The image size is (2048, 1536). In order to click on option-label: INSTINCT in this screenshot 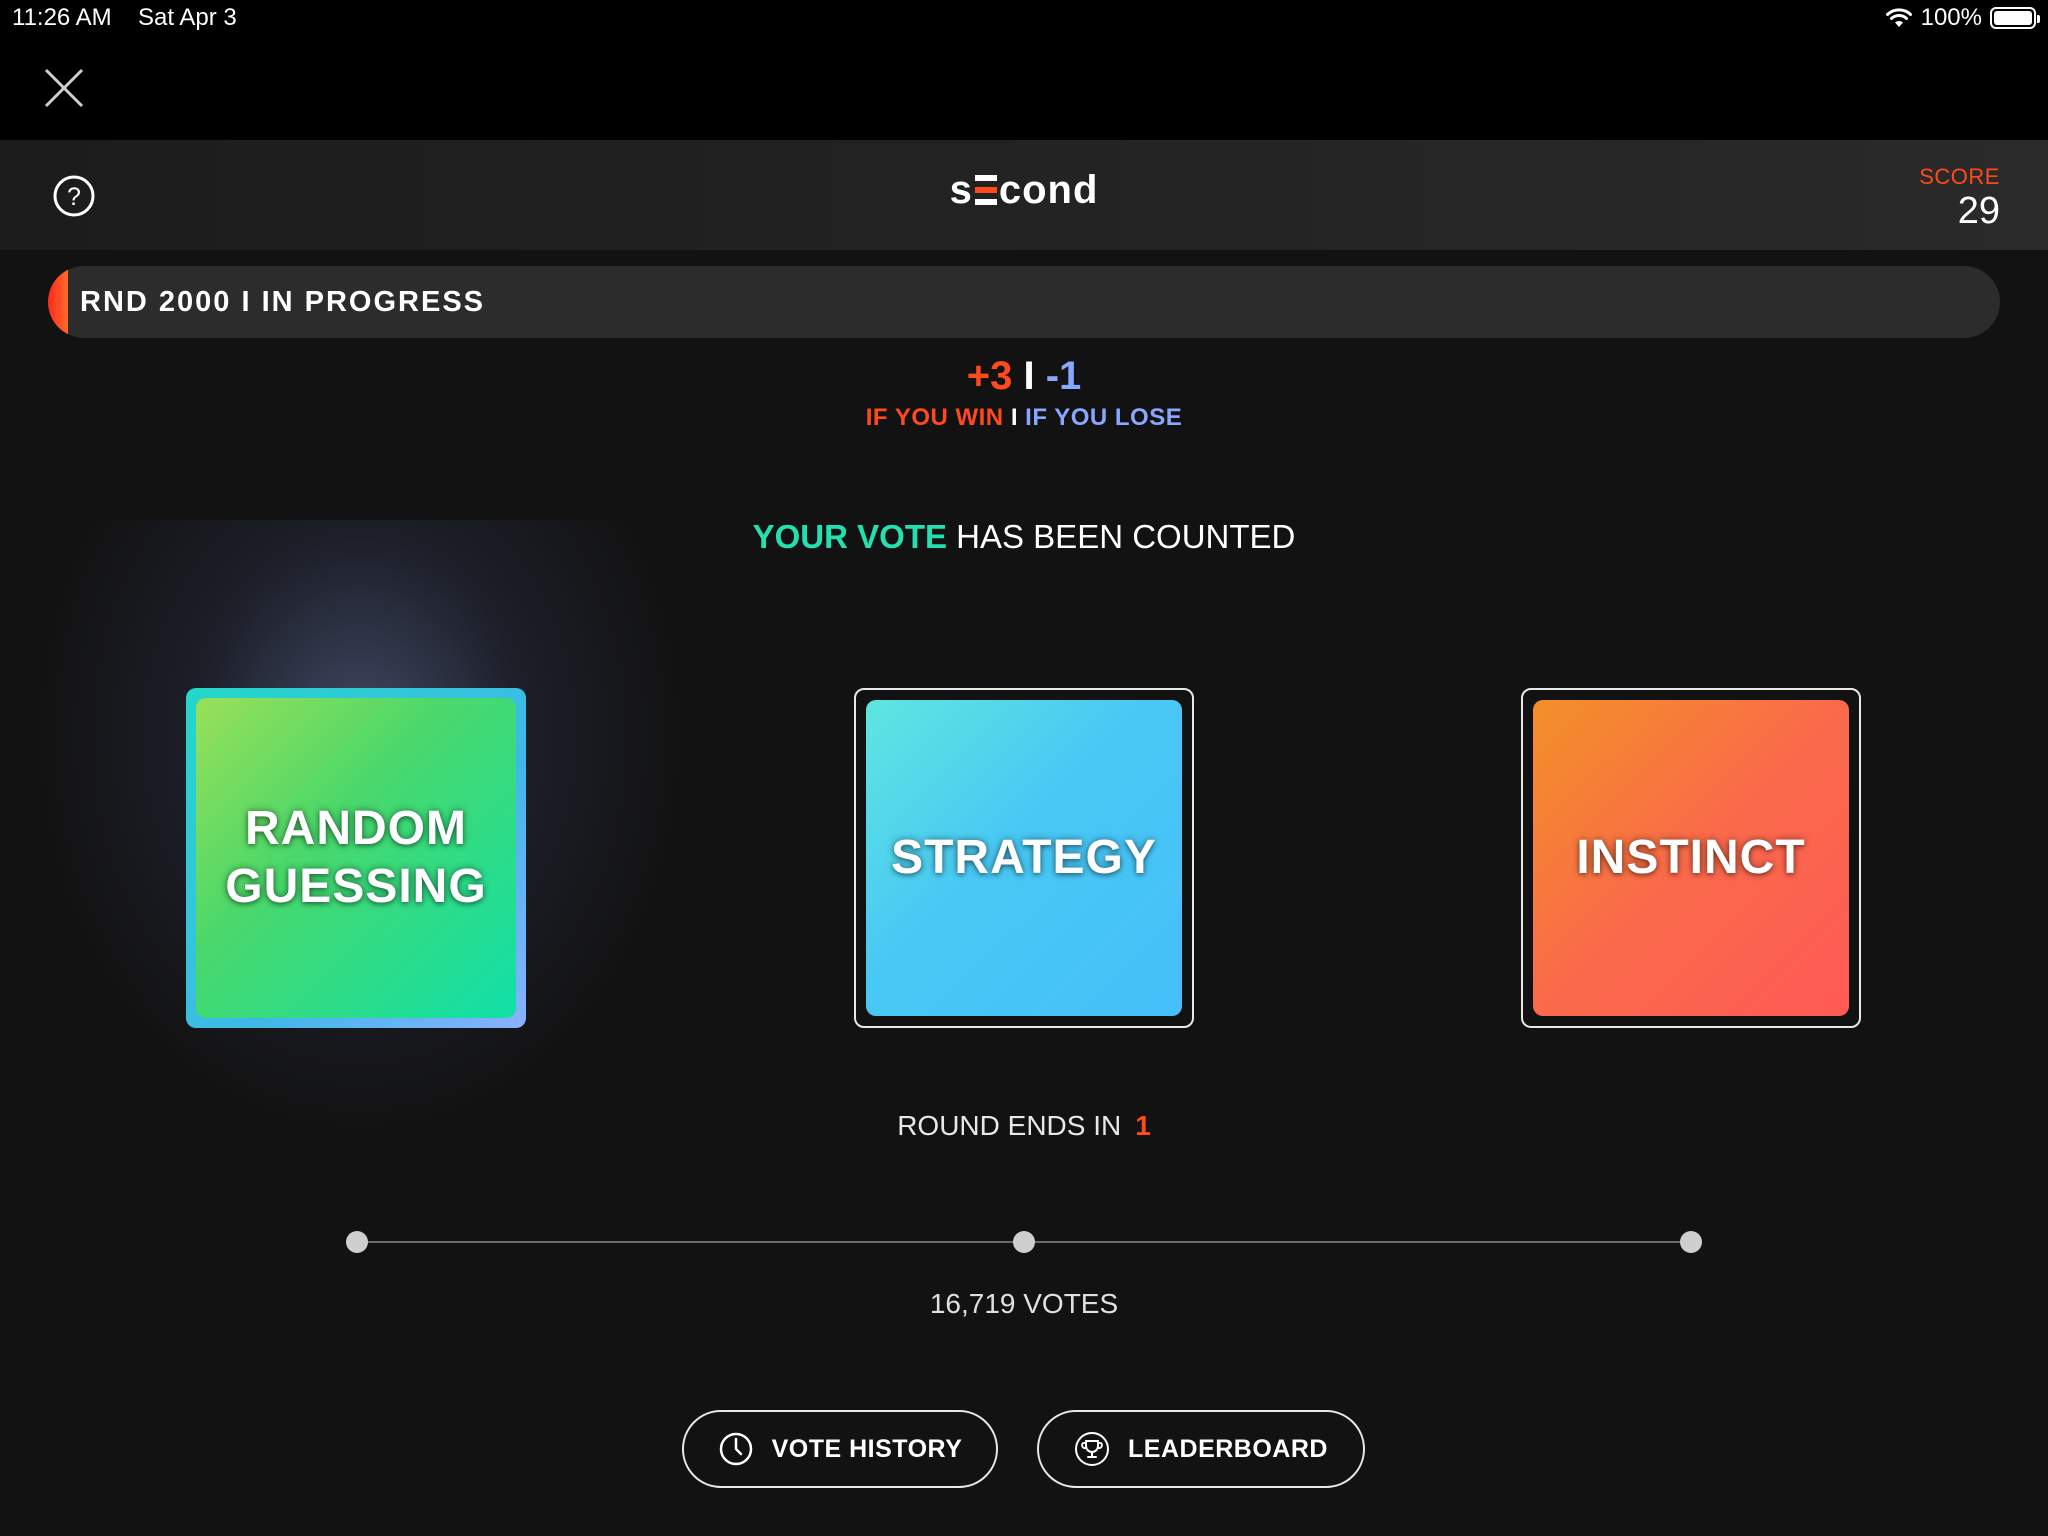, I will do `click(1691, 857)`.